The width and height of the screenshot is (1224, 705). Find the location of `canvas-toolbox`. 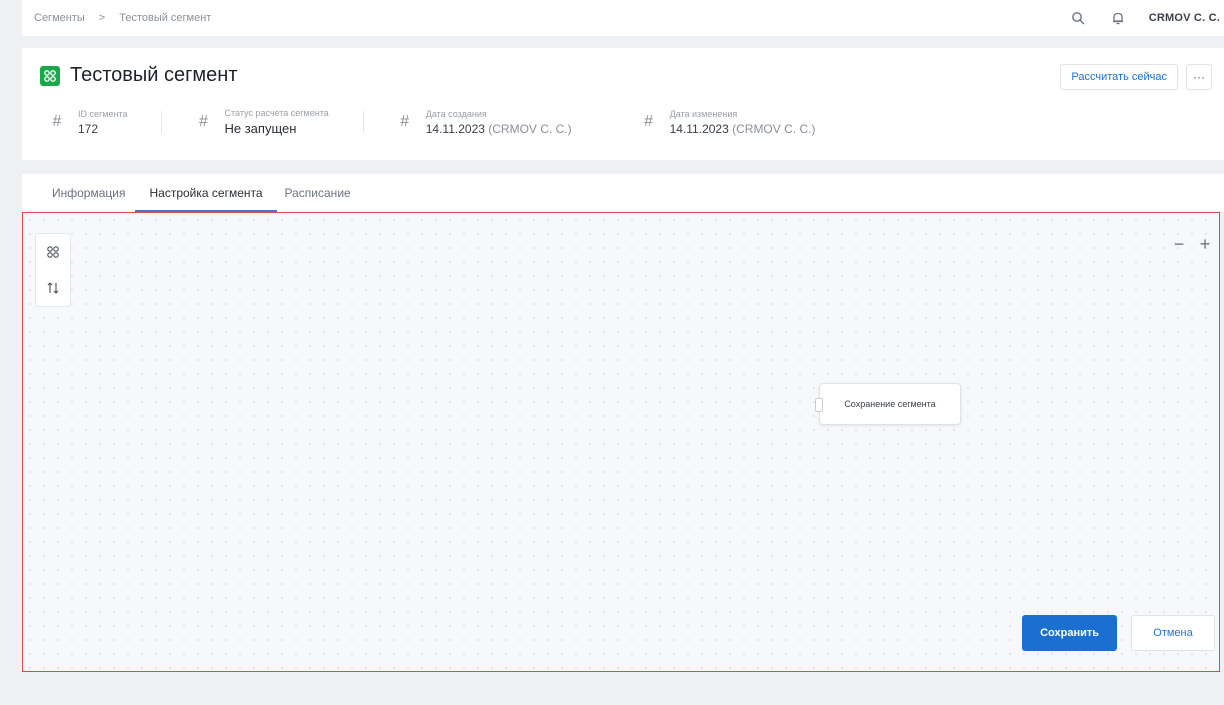

canvas-toolbox is located at coordinates (53, 270).